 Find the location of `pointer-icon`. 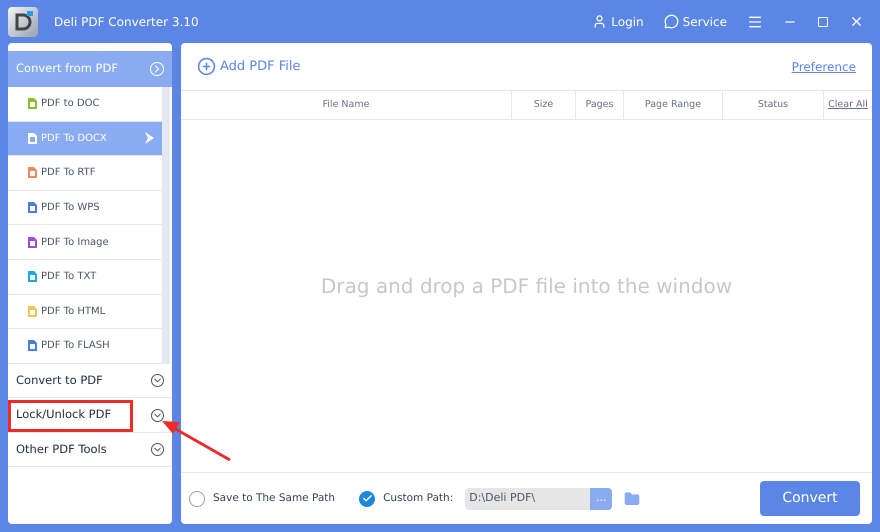

pointer-icon is located at coordinates (149, 138).